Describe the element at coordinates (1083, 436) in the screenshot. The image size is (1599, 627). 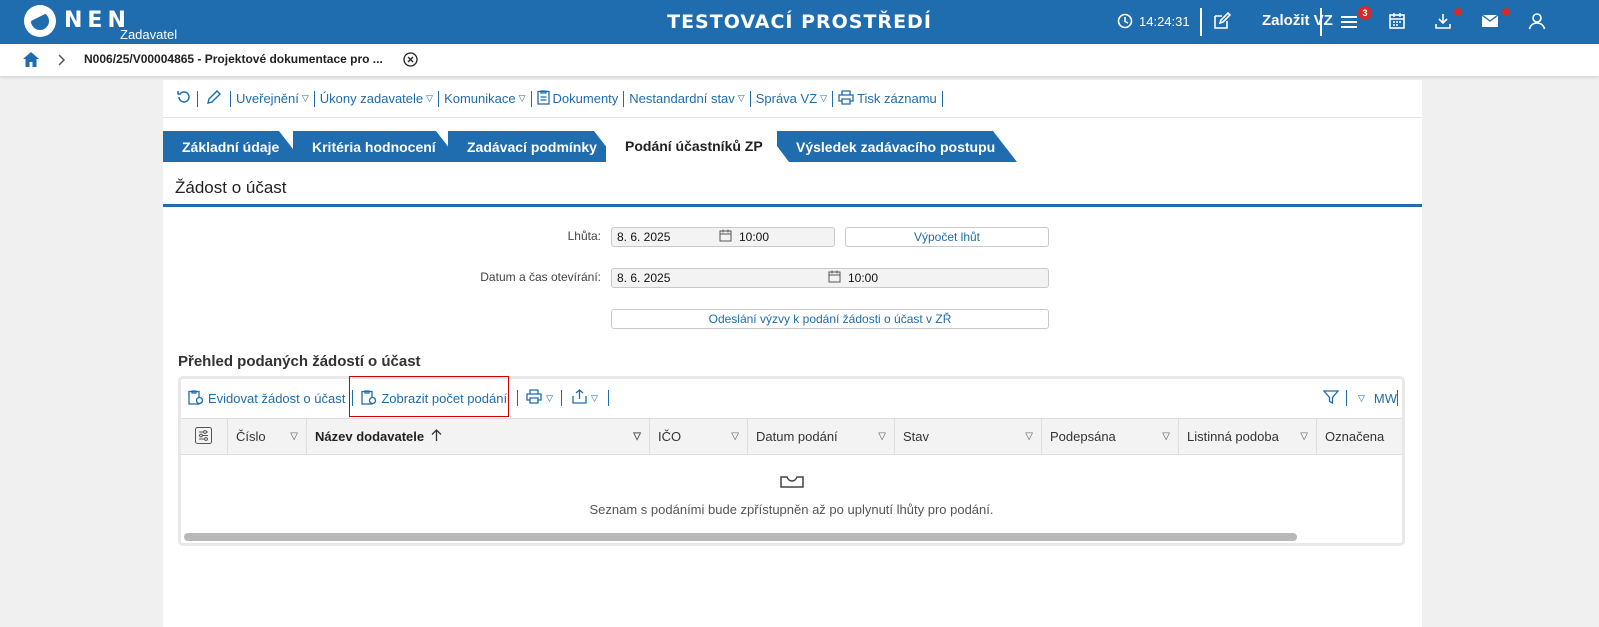
I see `column-label: Podepsána` at that location.